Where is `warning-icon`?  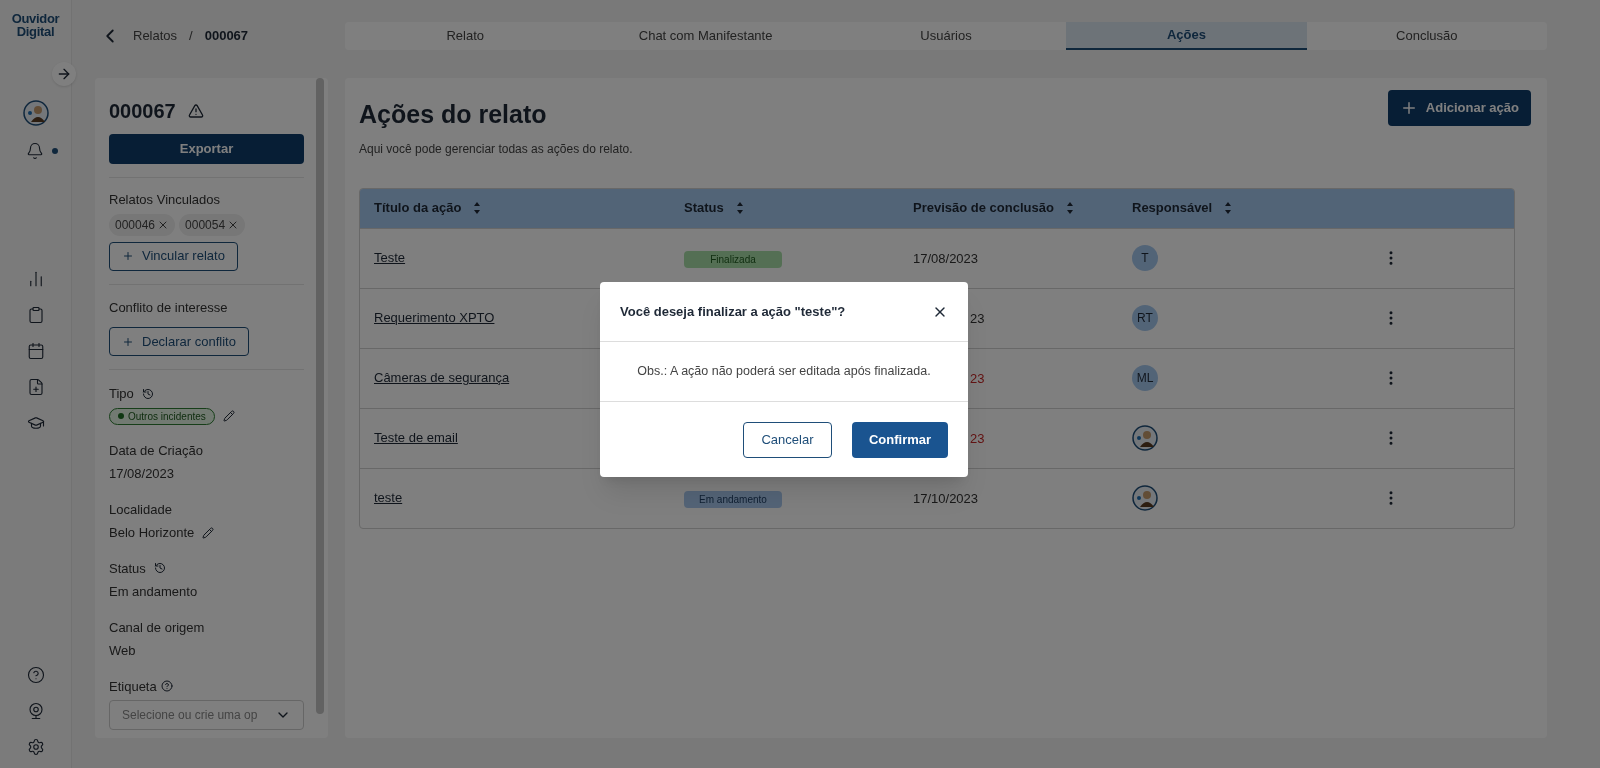
warning-icon is located at coordinates (195, 111).